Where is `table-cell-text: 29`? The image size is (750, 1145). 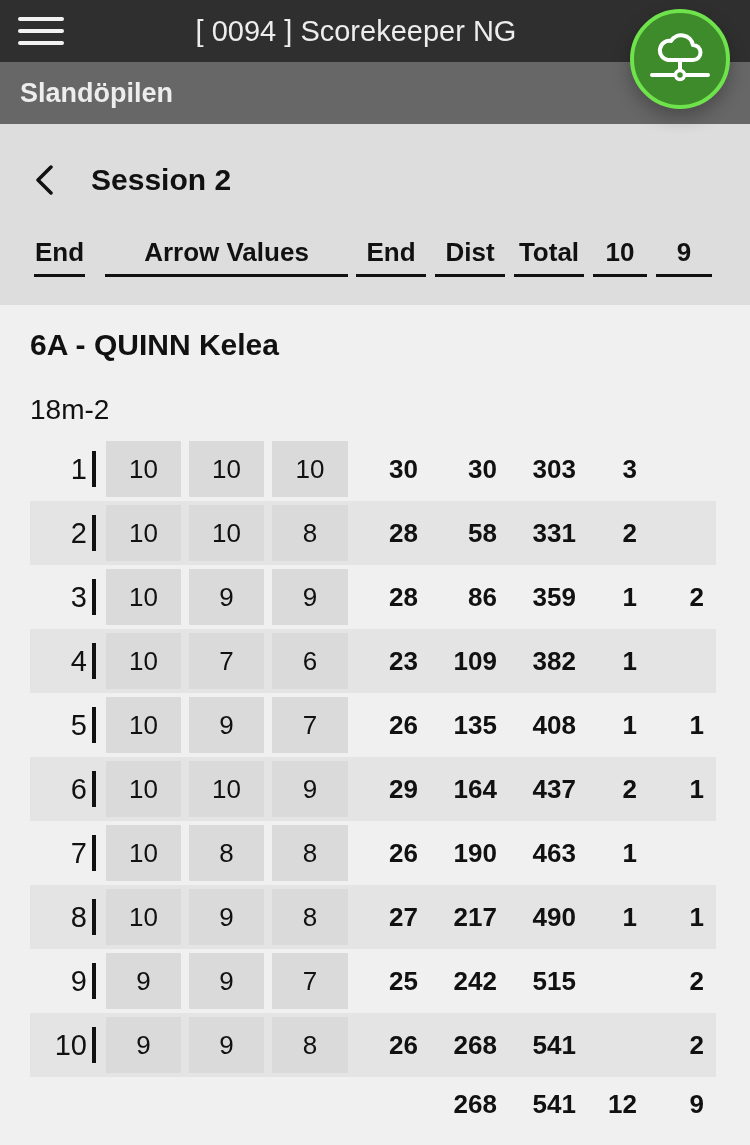 table-cell-text: 29 is located at coordinates (403, 789).